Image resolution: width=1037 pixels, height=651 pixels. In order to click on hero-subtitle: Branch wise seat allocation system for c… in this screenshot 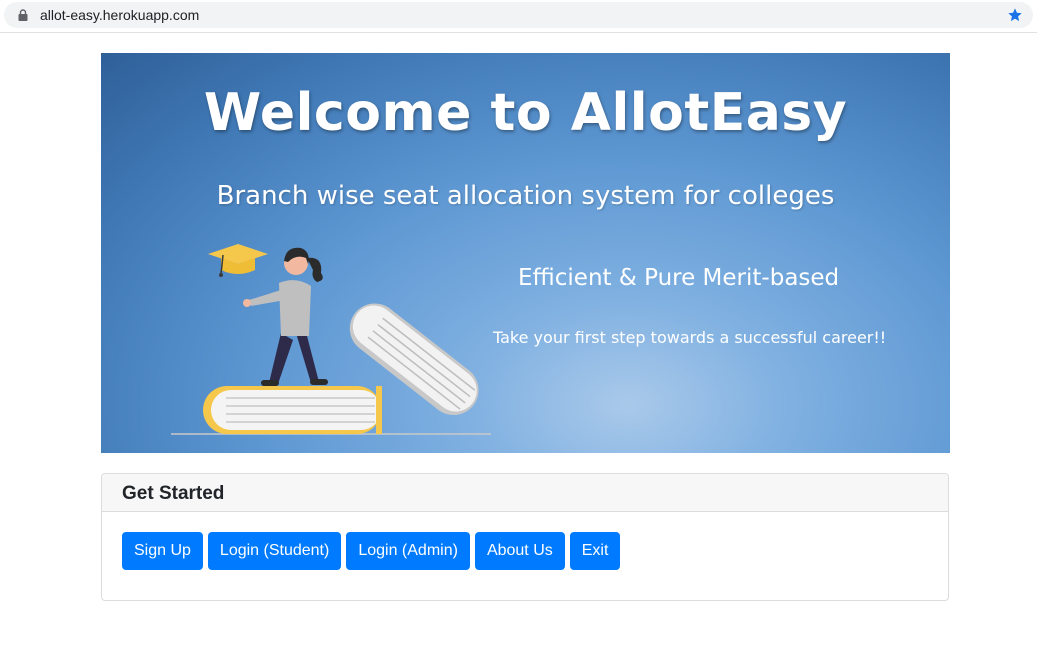, I will do `click(525, 196)`.